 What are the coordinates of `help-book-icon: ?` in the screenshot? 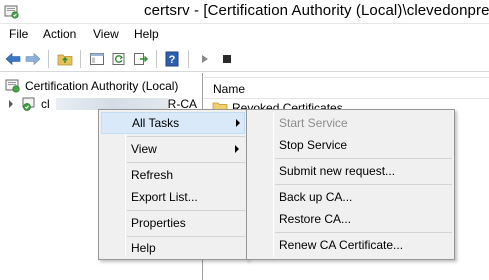 It's located at (172, 59).